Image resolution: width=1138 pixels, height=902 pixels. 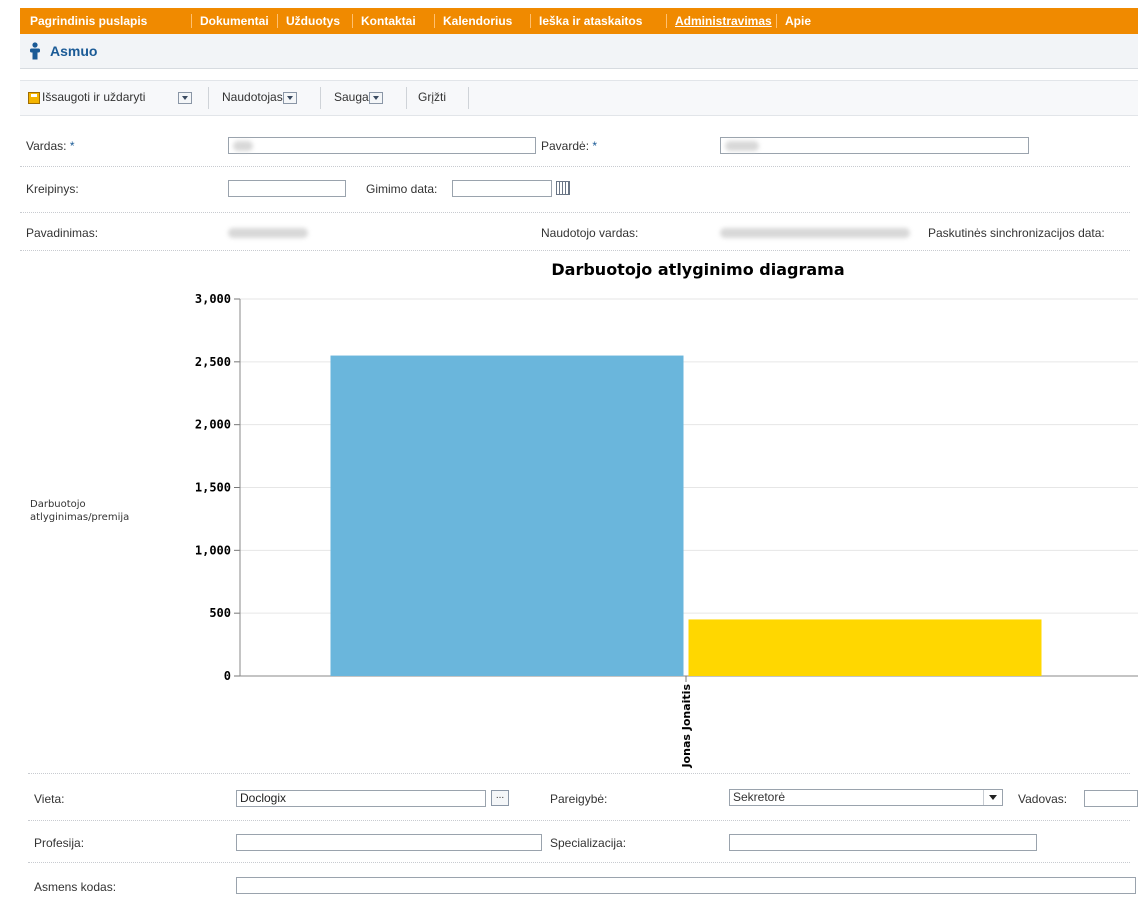 I want to click on save-icon, so click(x=34, y=97).